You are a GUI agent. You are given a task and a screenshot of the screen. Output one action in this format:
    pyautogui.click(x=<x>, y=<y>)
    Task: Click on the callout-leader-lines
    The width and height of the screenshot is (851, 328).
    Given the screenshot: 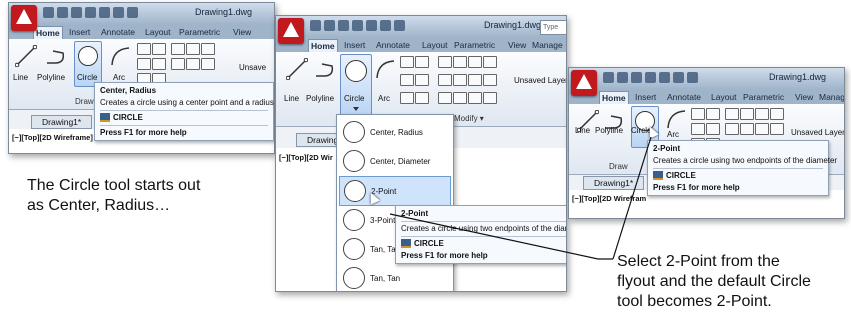 What is the action you would take?
    pyautogui.click(x=520, y=198)
    